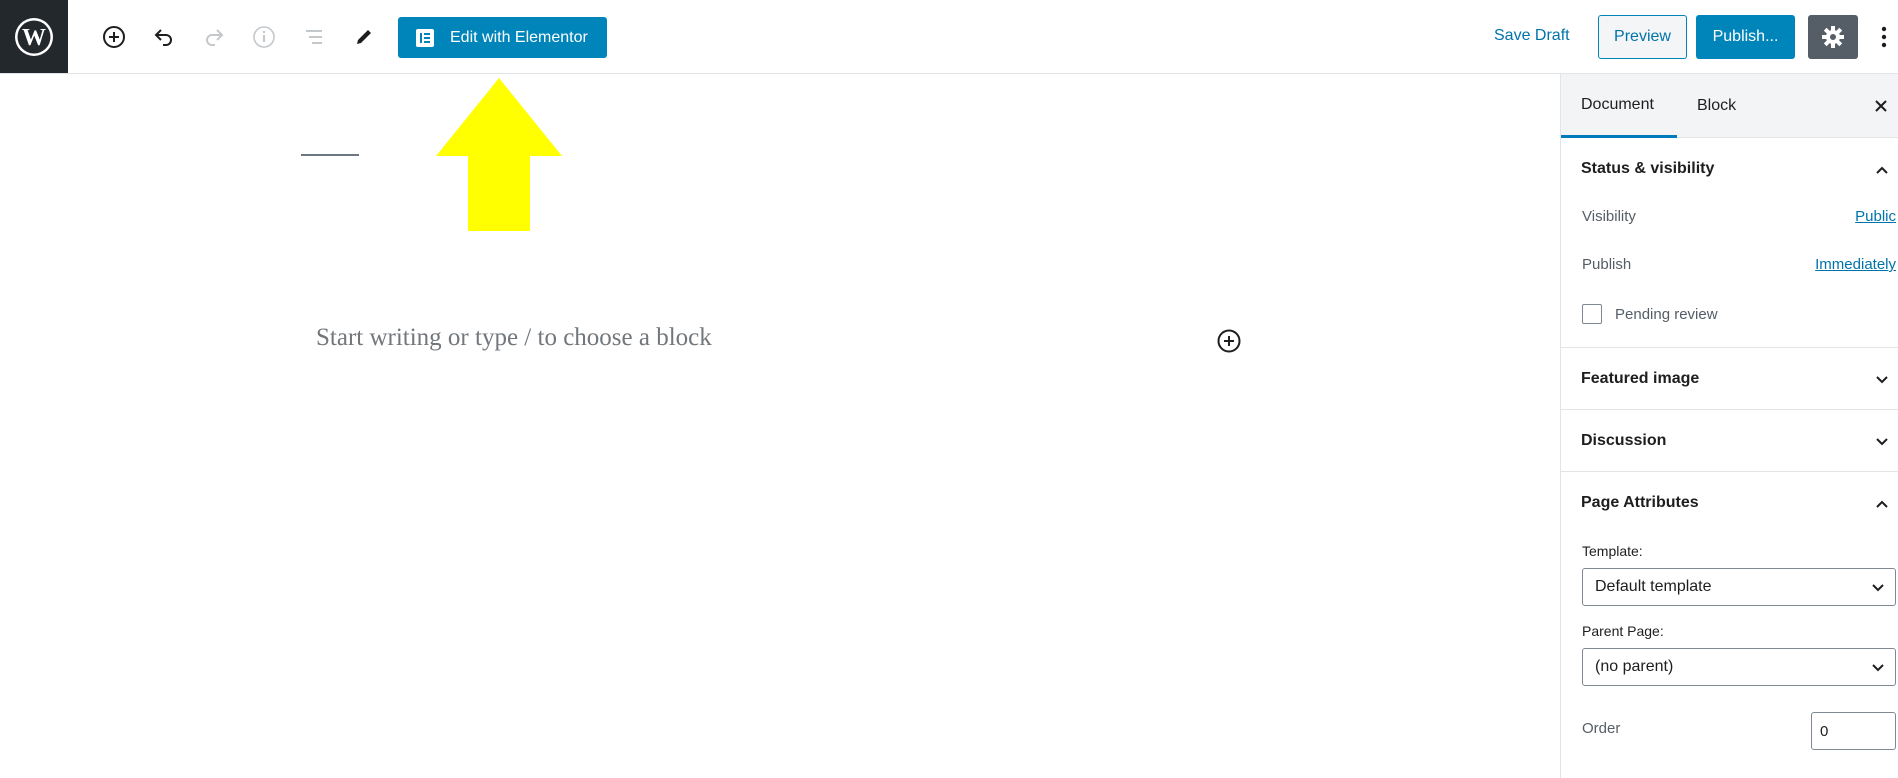 The width and height of the screenshot is (1898, 778). I want to click on featured-image-title: Featured image, so click(1640, 378).